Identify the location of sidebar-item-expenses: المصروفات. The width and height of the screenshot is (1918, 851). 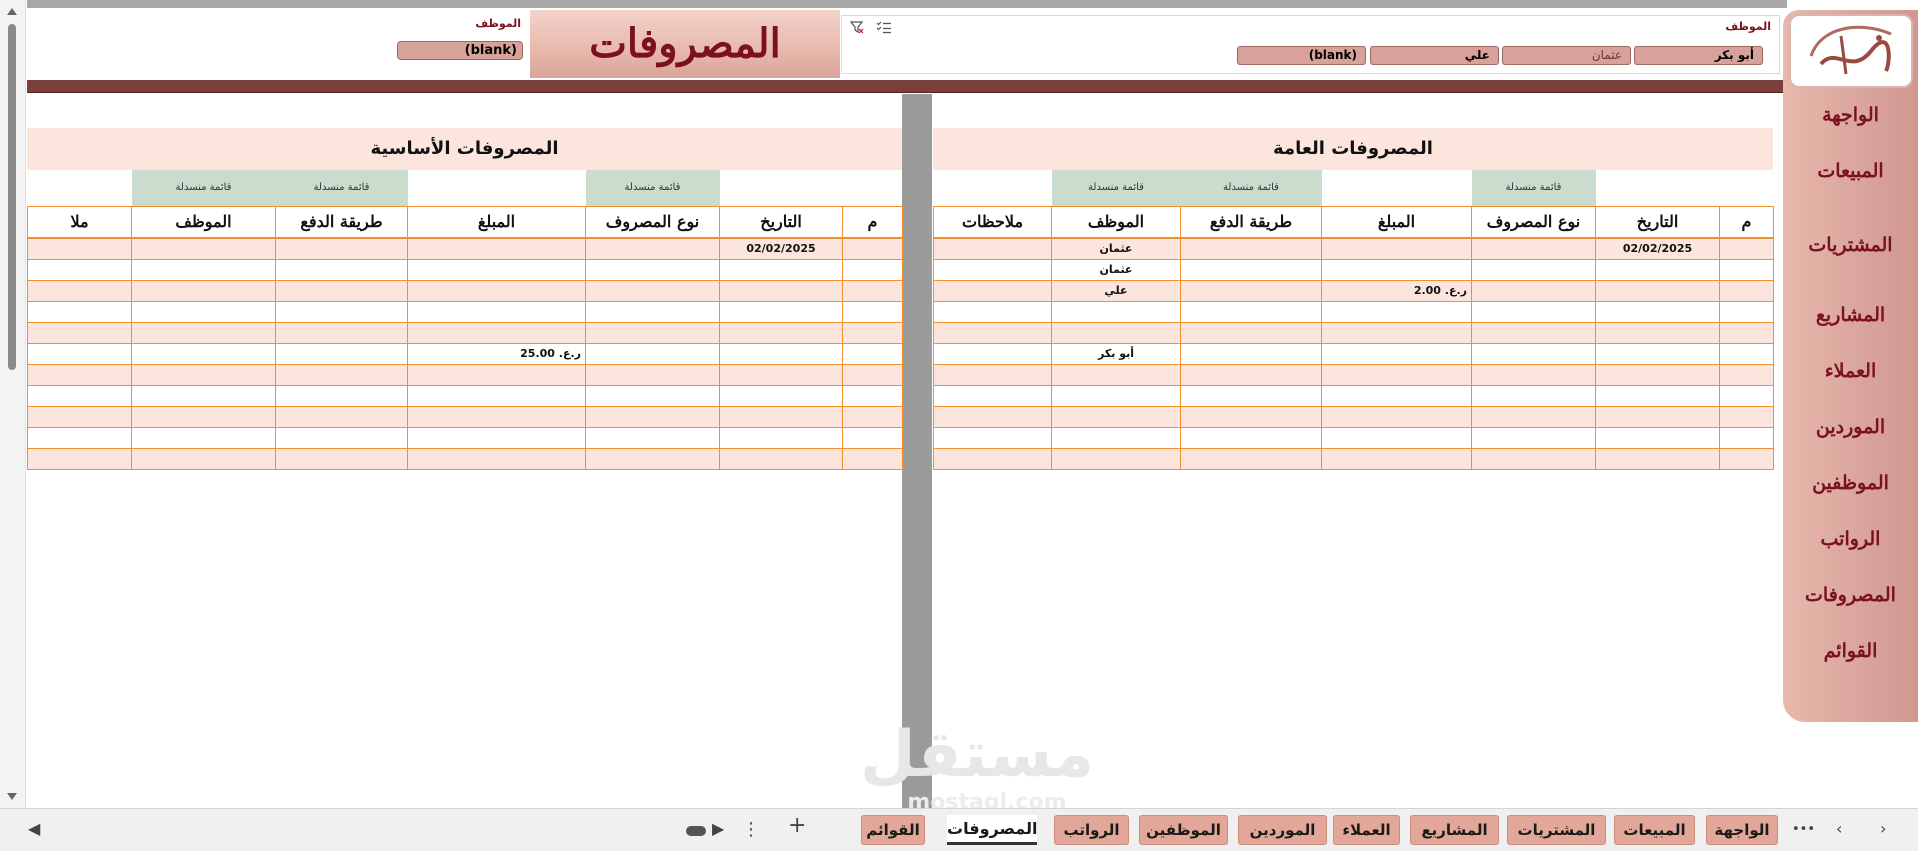
(1850, 595).